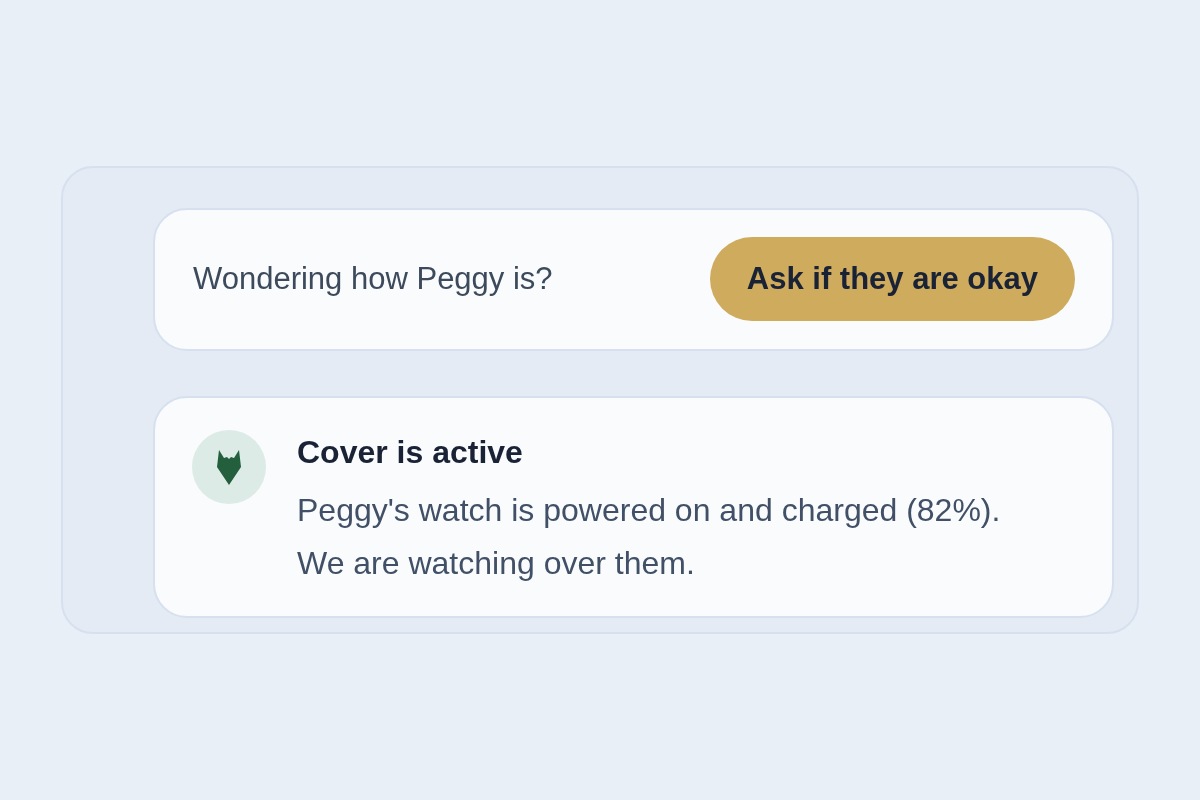 This screenshot has width=1200, height=800. Describe the element at coordinates (373, 279) in the screenshot. I see `check-in-question: Wondering how Peggy is?` at that location.